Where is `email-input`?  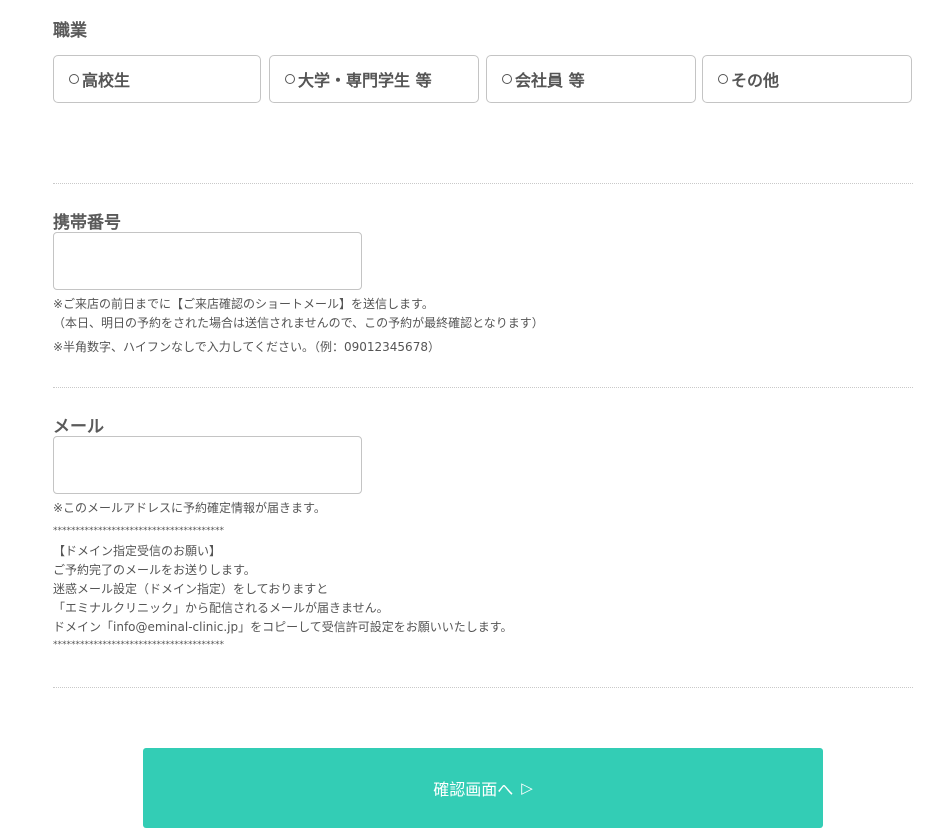
email-input is located at coordinates (207, 465).